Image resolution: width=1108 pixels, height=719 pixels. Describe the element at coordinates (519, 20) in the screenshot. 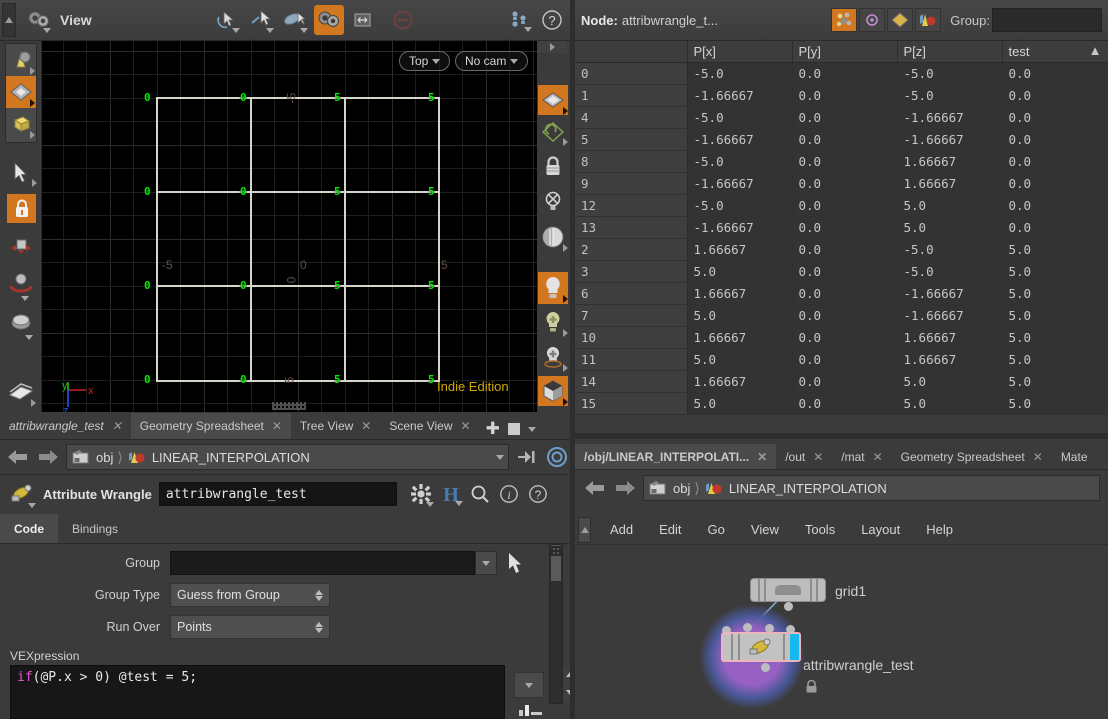

I see `display-options-icon` at that location.